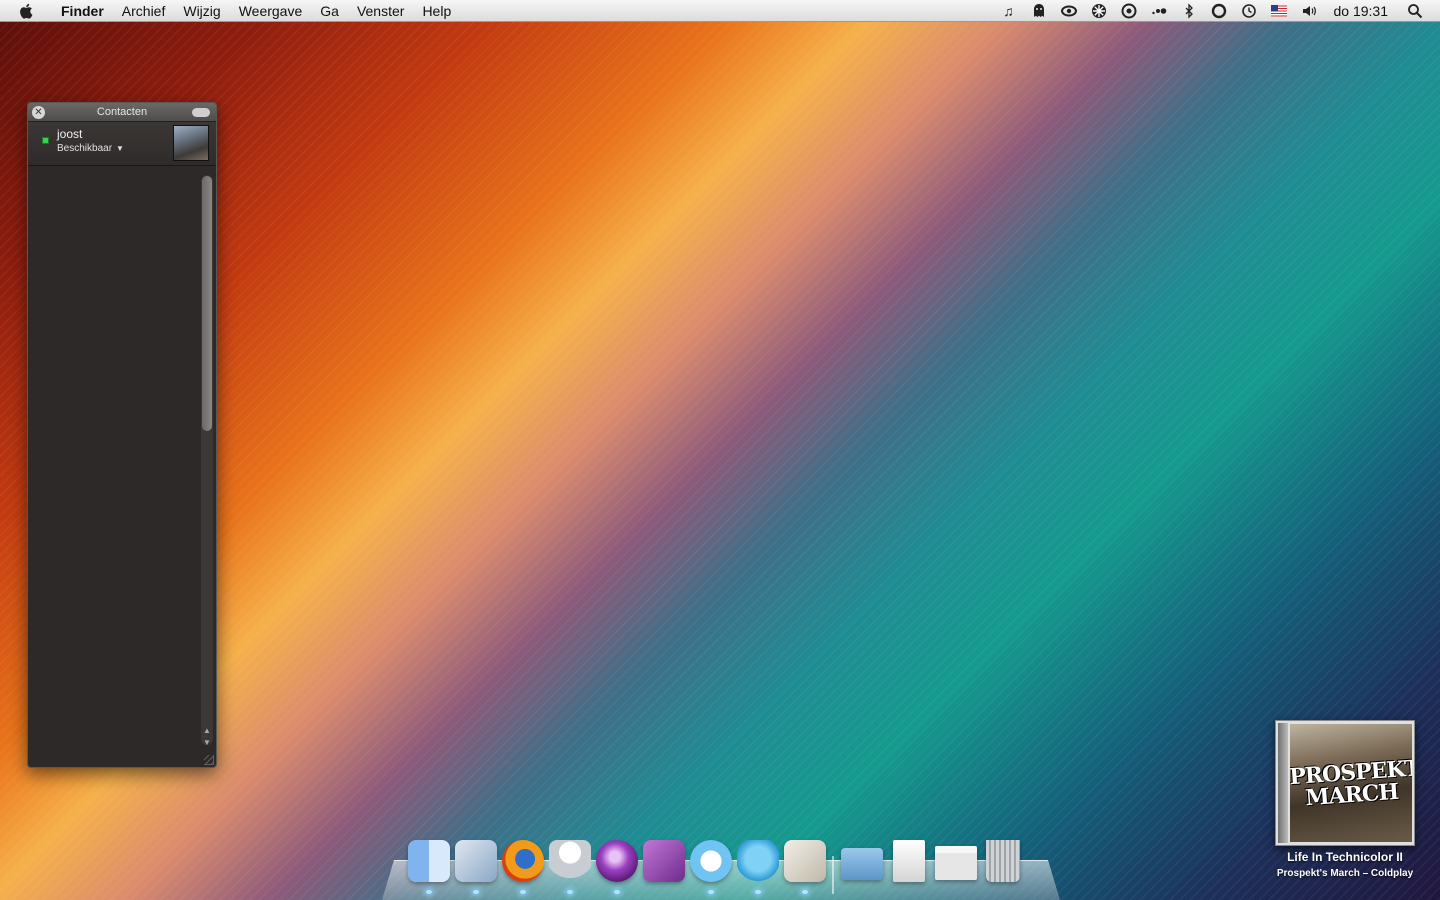 Image resolution: width=1440 pixels, height=900 pixels. What do you see at coordinates (833, 875) in the screenshot?
I see `dock-separator` at bounding box center [833, 875].